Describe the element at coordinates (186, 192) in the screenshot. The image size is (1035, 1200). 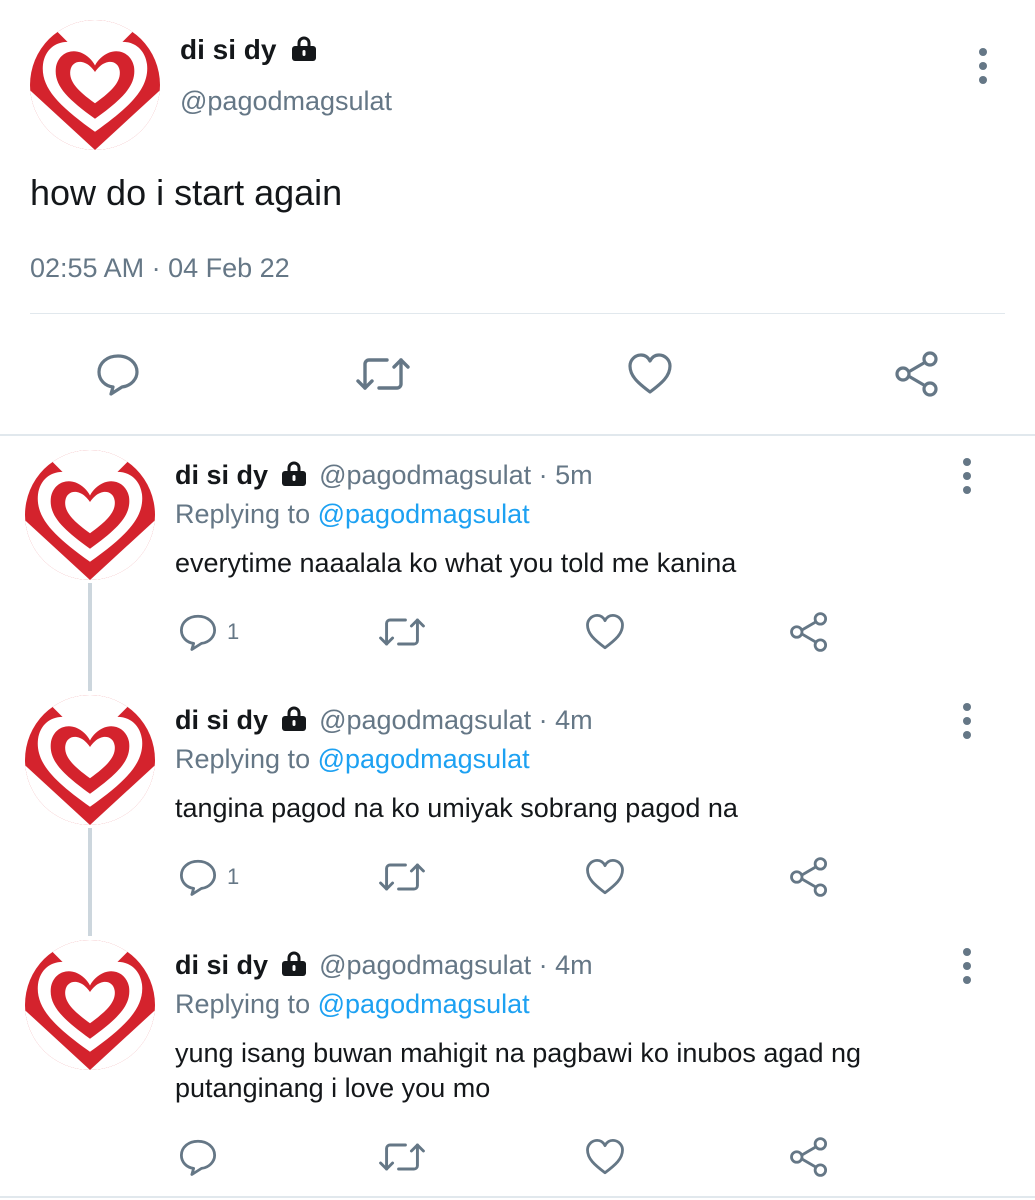
I see `tweet-text: how do i start again` at that location.